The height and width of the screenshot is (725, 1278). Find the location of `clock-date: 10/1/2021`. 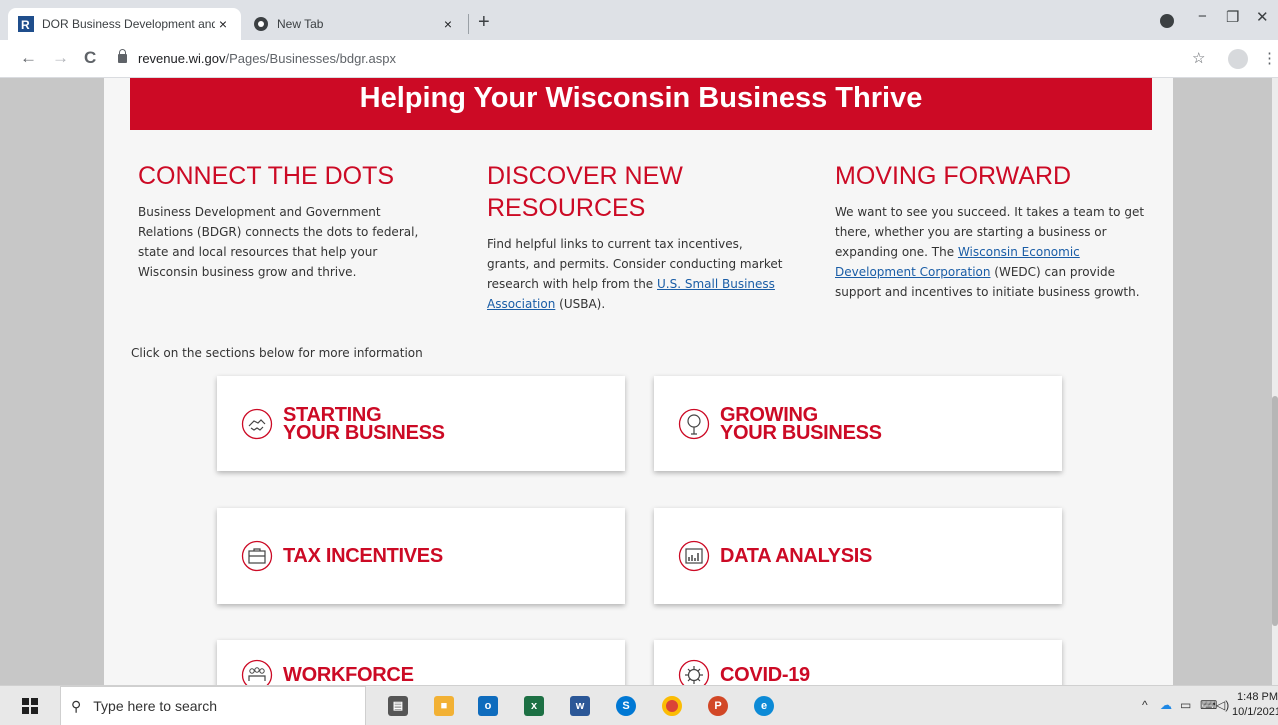

clock-date: 10/1/2021 is located at coordinates (1255, 712).